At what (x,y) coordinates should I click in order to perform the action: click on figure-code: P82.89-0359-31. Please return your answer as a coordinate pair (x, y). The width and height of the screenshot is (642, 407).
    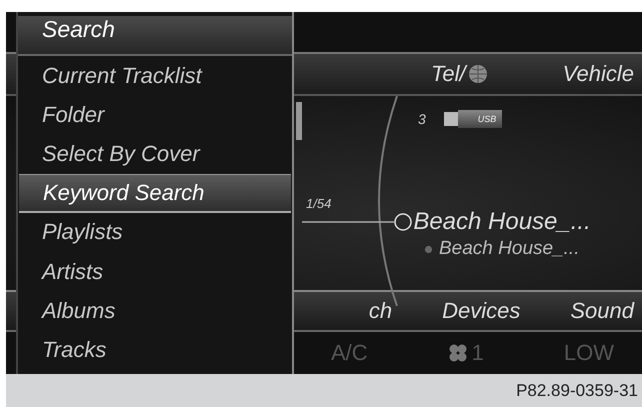
    Looking at the image, I should click on (324, 390).